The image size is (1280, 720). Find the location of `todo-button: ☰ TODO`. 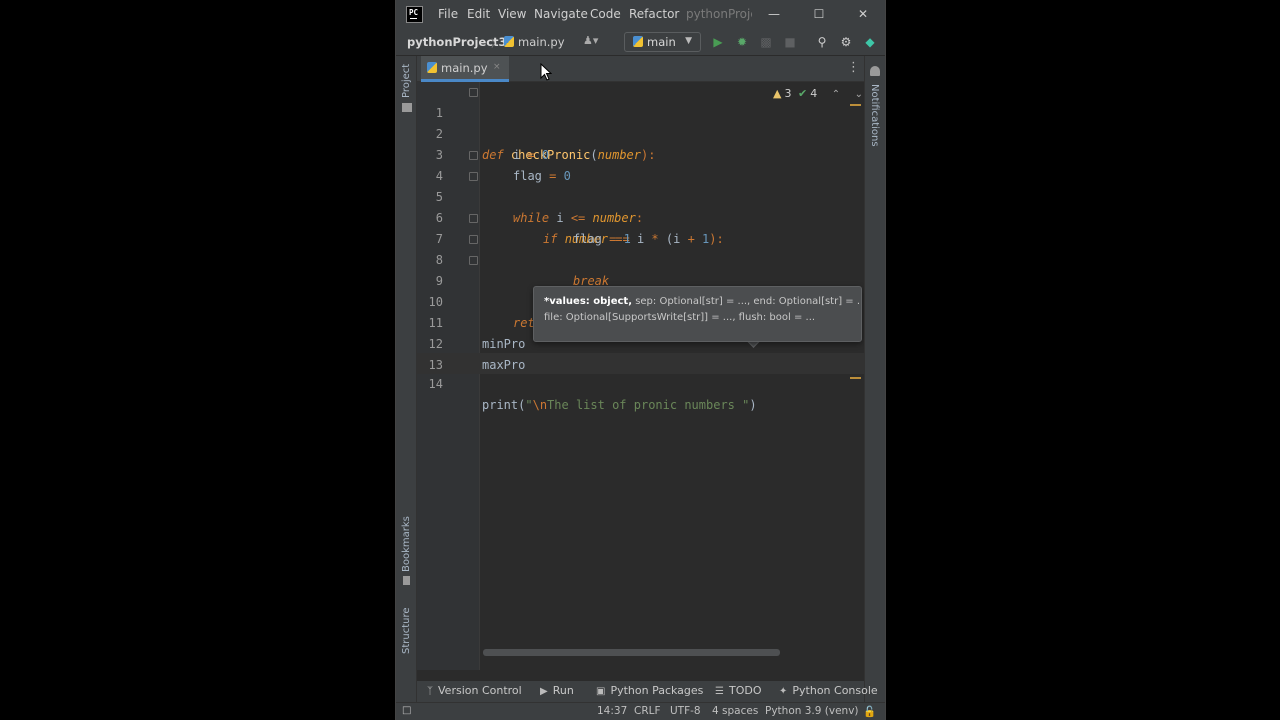

todo-button: ☰ TODO is located at coordinates (738, 690).